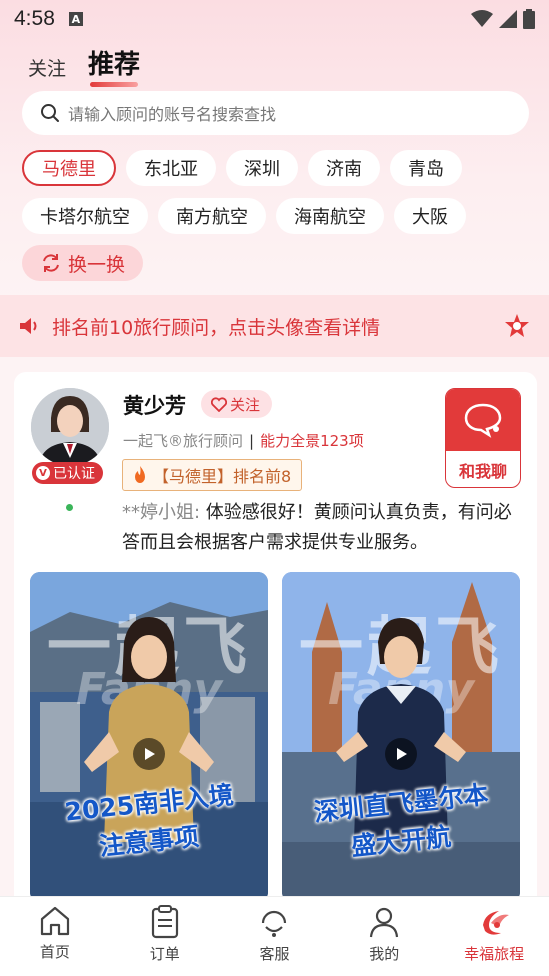  Describe the element at coordinates (274, 923) in the screenshot. I see `service-icon` at that location.